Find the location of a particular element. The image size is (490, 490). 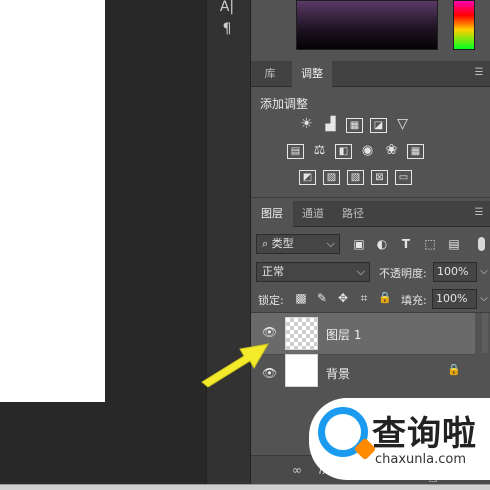

tab-paths: 路径 is located at coordinates (353, 214).